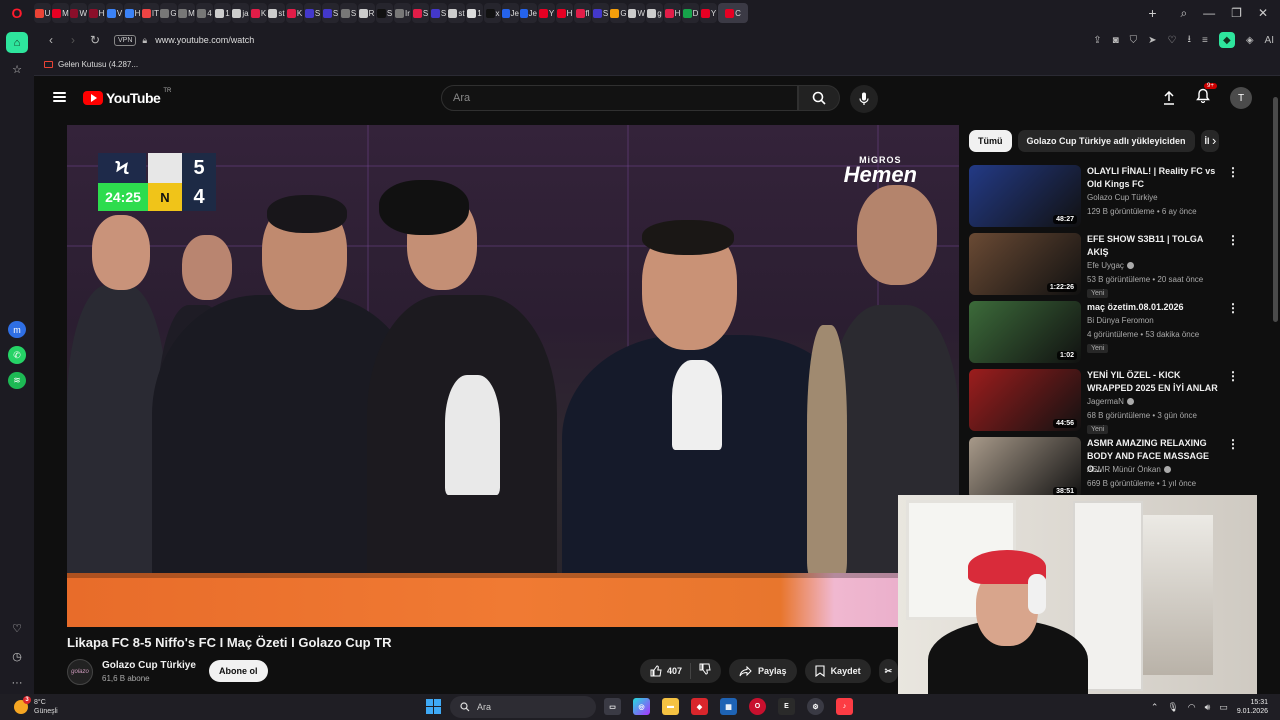 The image size is (1280, 720). What do you see at coordinates (582, 13) in the screenshot?
I see `browser-tab: fl` at bounding box center [582, 13].